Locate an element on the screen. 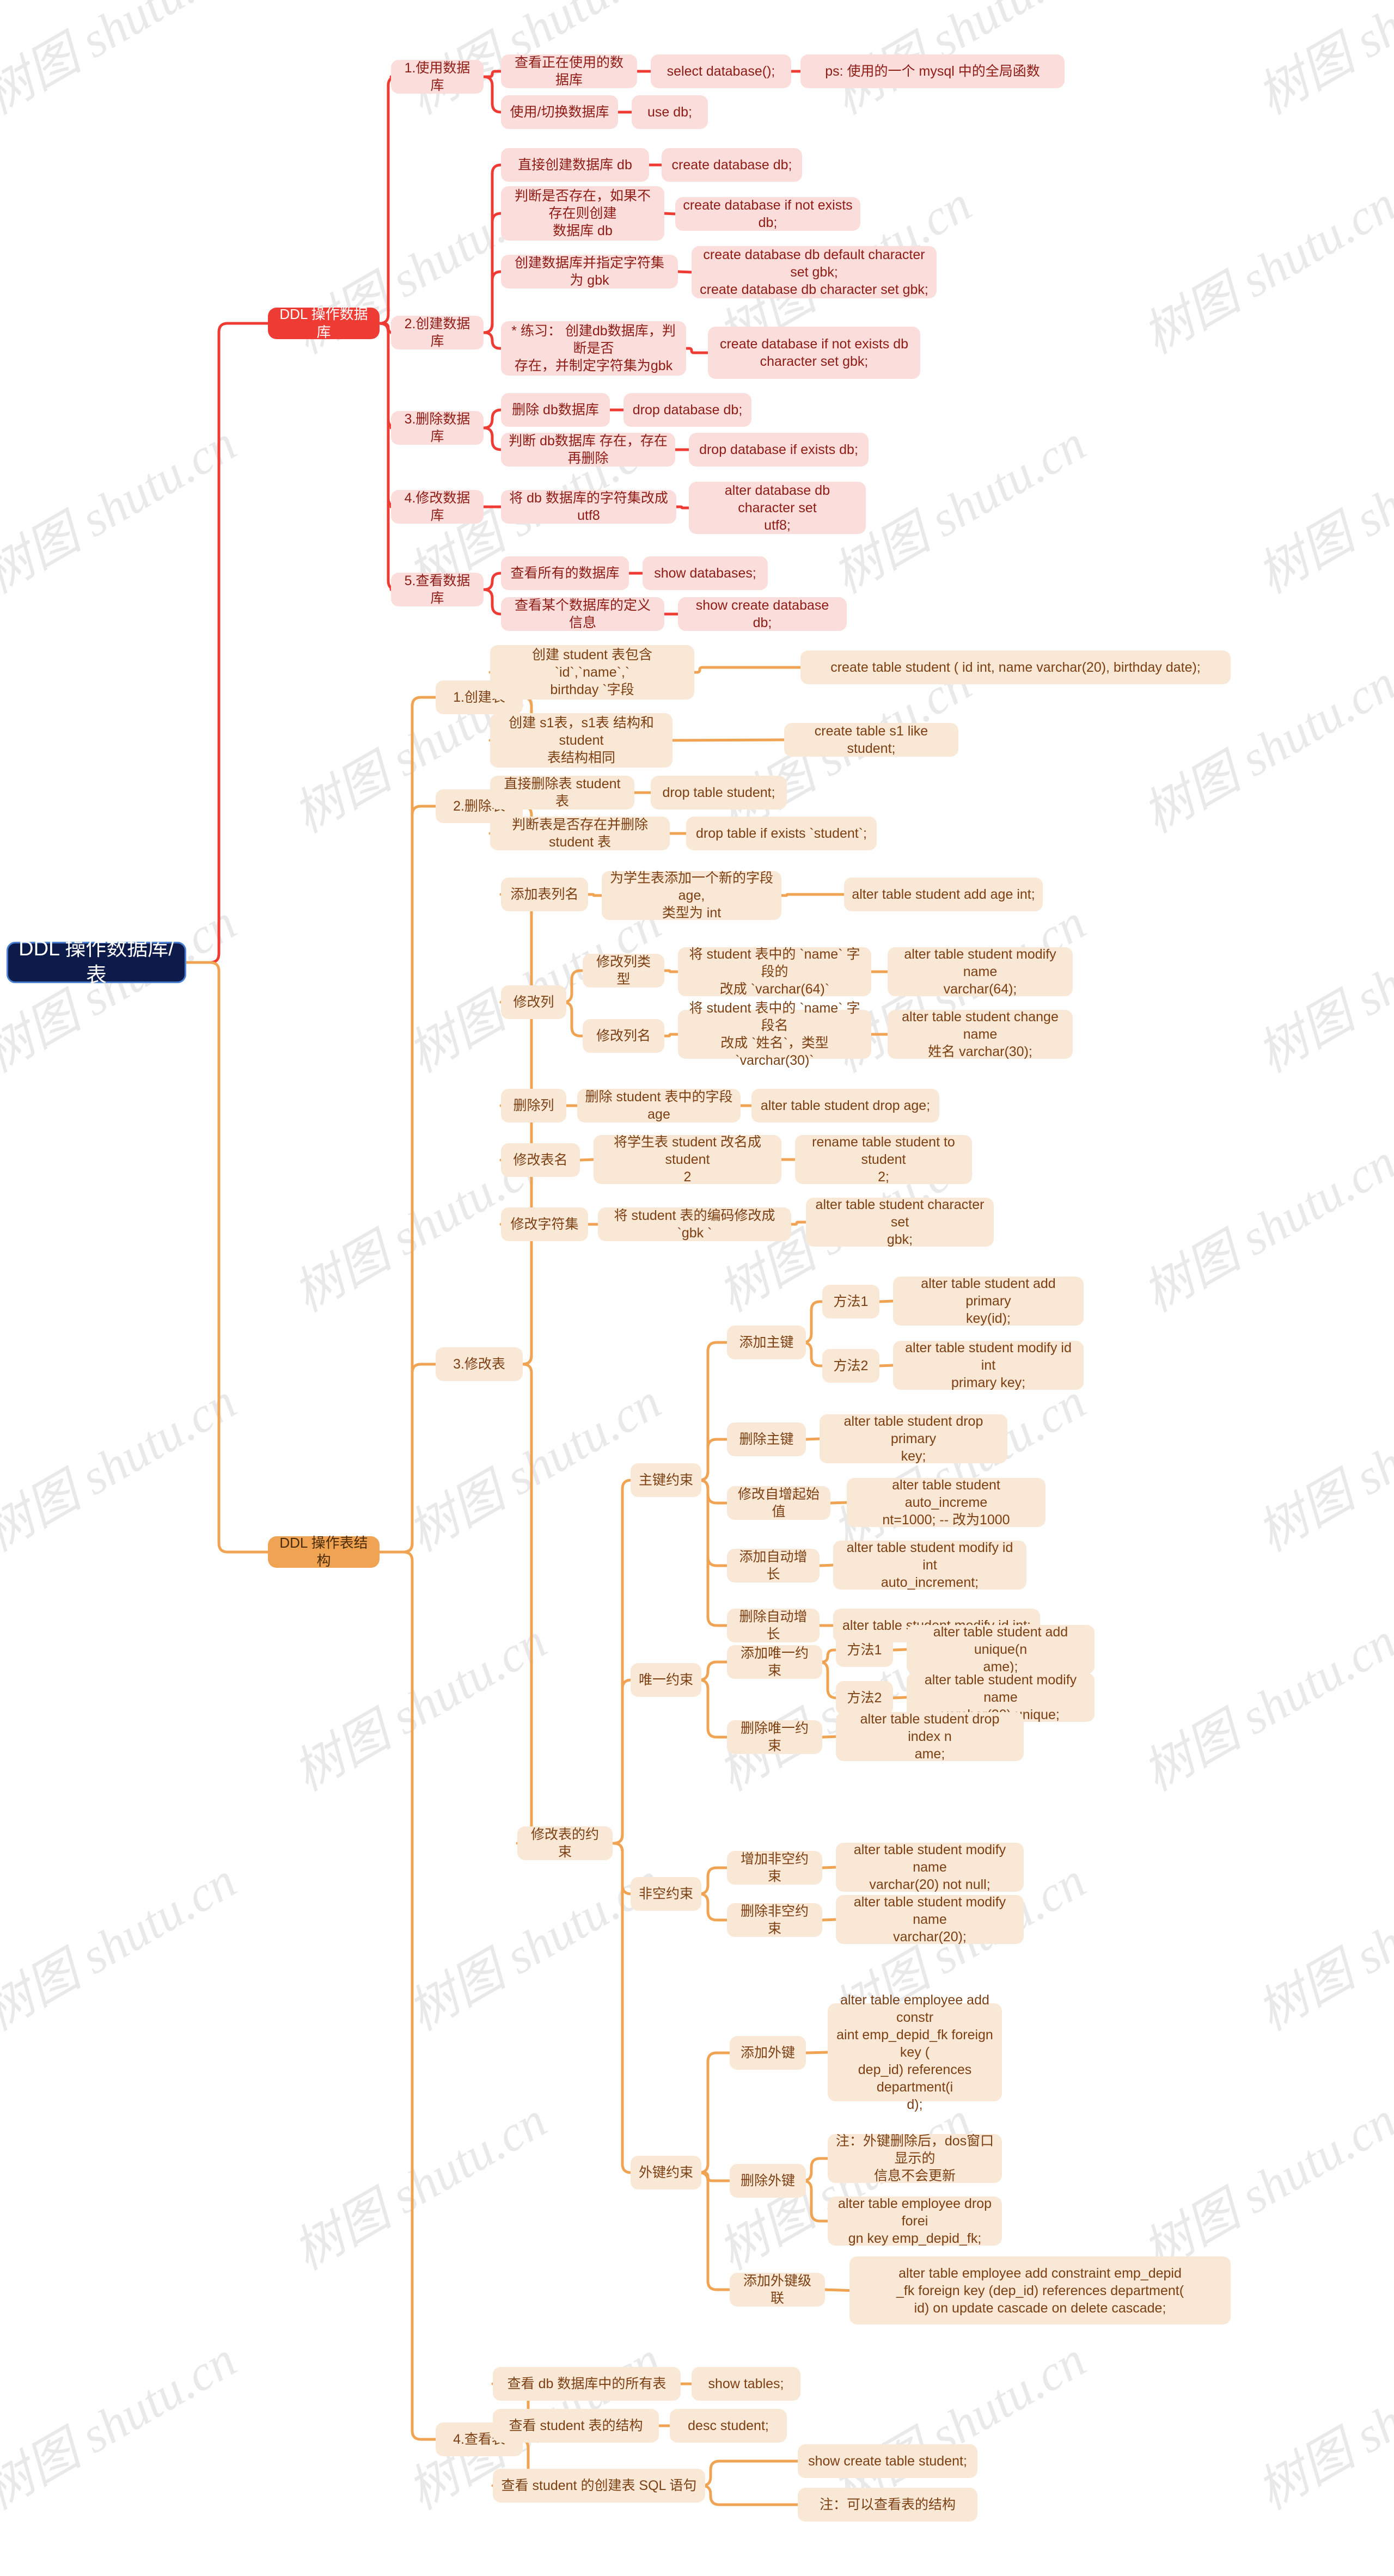 This screenshot has height=2576, width=1394. sql-alter-db-charset: alter database db character set utf8; is located at coordinates (777, 508).